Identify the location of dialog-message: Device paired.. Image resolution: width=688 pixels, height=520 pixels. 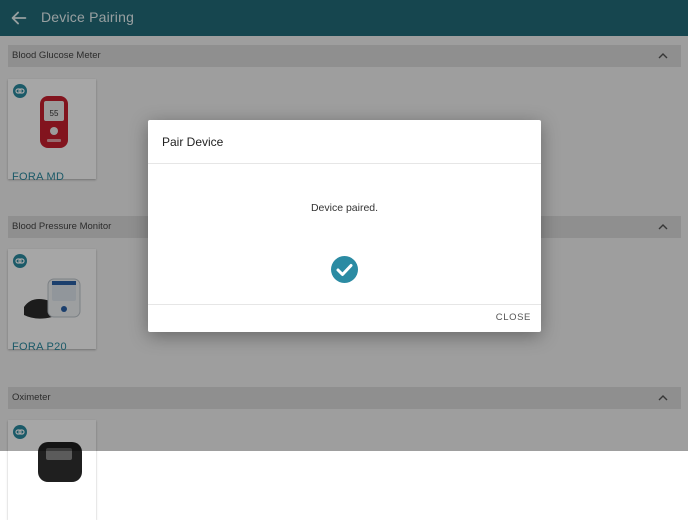
(344, 208).